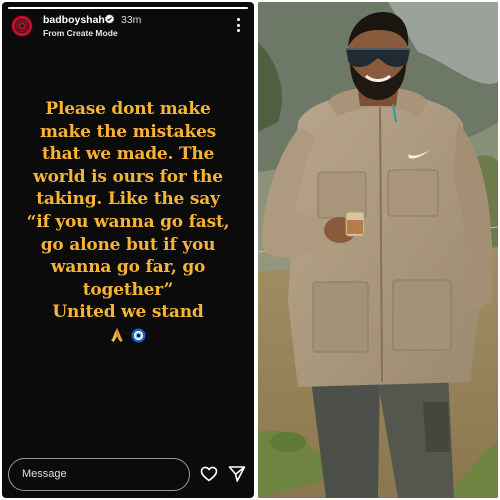 The height and width of the screenshot is (500, 500). I want to click on story-text-line: taking. Like the say, so click(128, 199).